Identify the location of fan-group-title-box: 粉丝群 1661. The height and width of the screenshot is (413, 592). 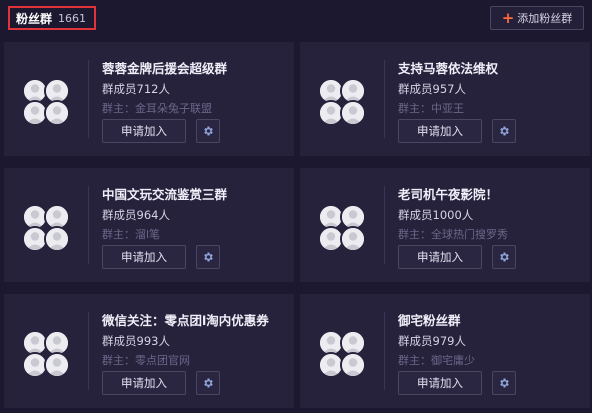
(52, 18).